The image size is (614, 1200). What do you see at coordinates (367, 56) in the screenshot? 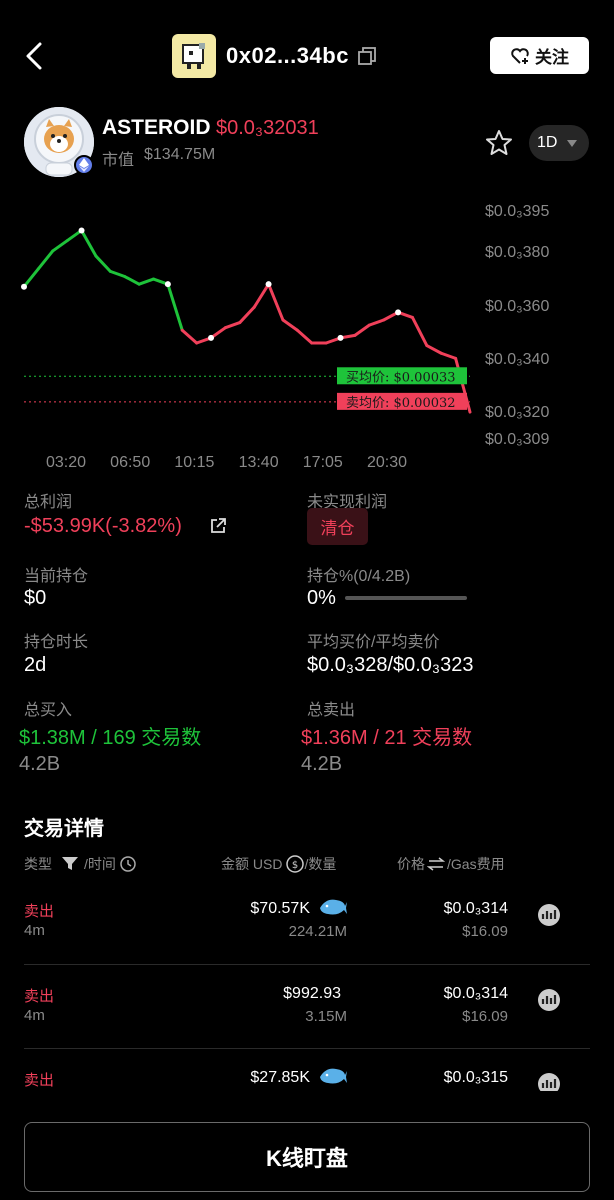
I see `copy-icon` at bounding box center [367, 56].